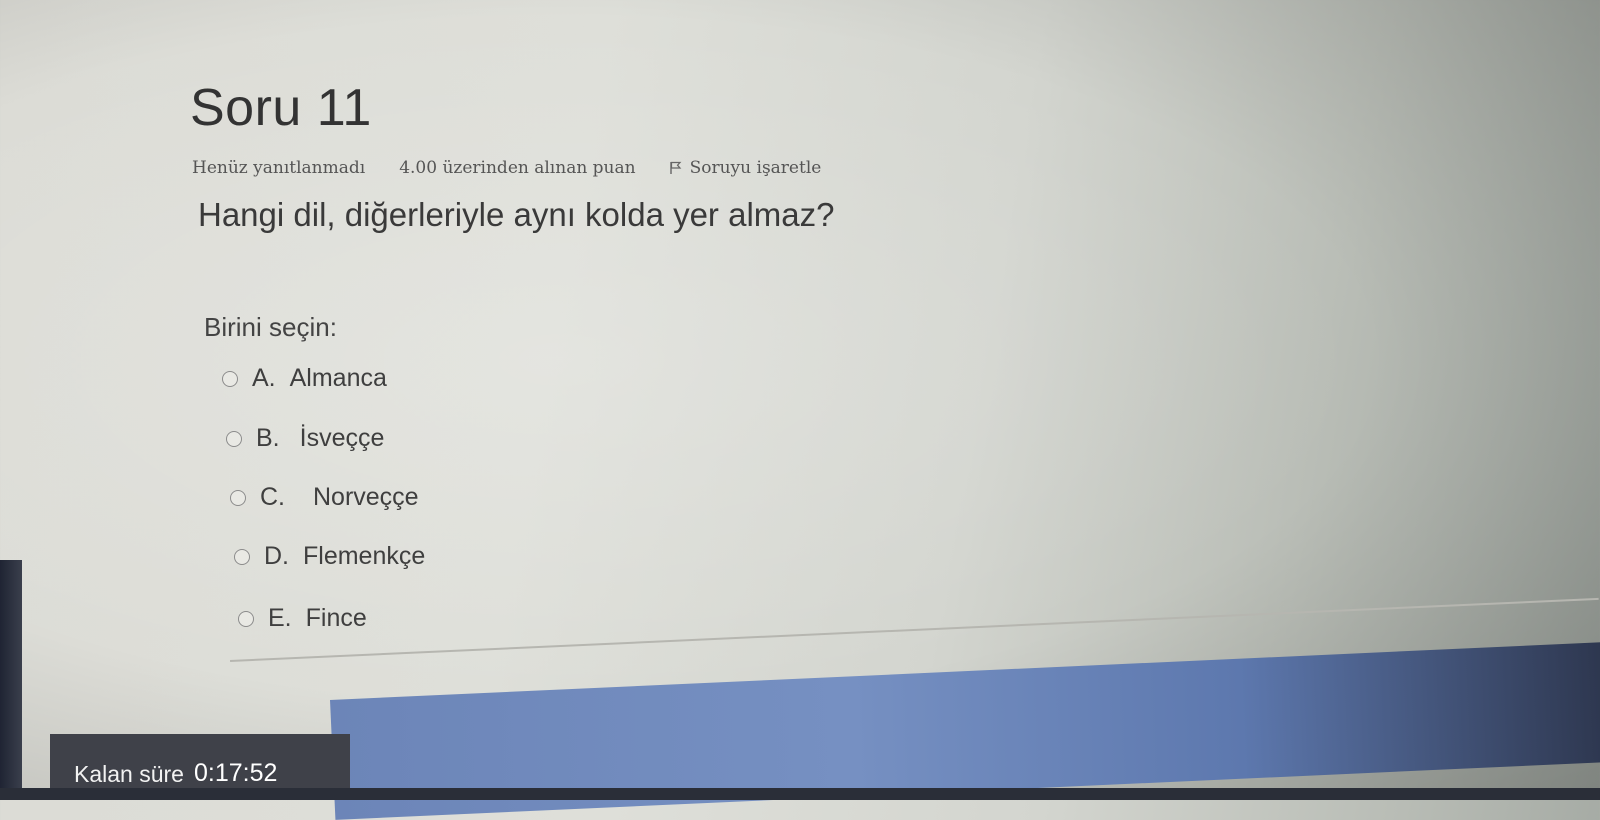  I want to click on question-status: Henüz yanıtlanmadı, so click(279, 168).